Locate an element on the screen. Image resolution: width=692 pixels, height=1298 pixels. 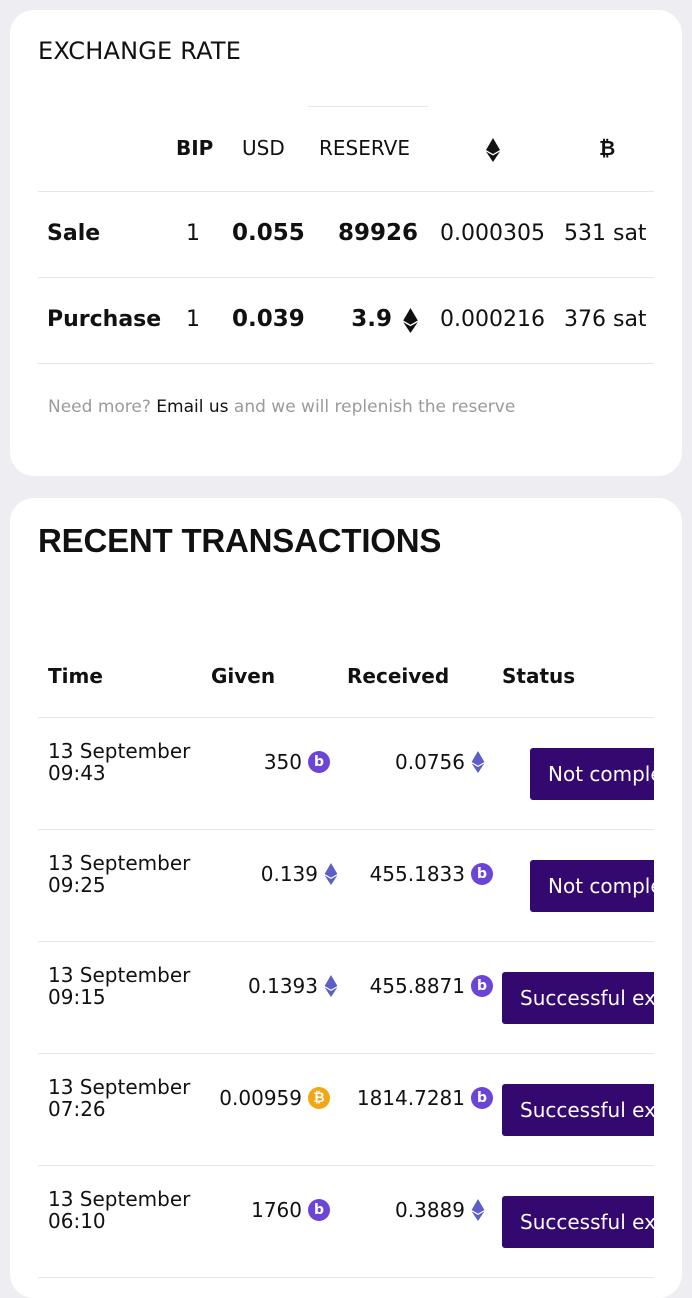
transaction-time: 13 September 09:43 is located at coordinates (119, 762).